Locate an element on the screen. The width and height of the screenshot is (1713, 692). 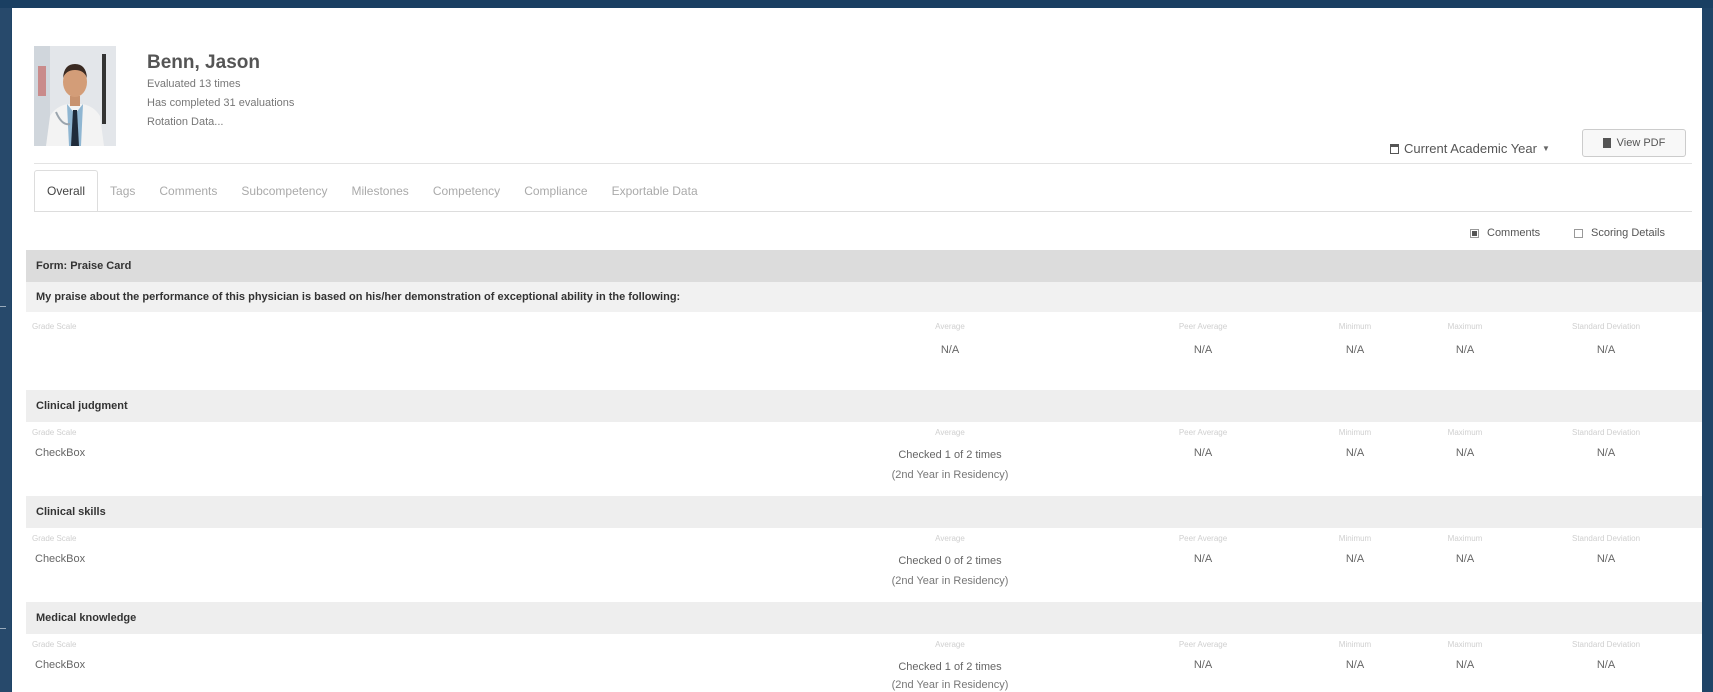
tabs-underline is located at coordinates (863, 211).